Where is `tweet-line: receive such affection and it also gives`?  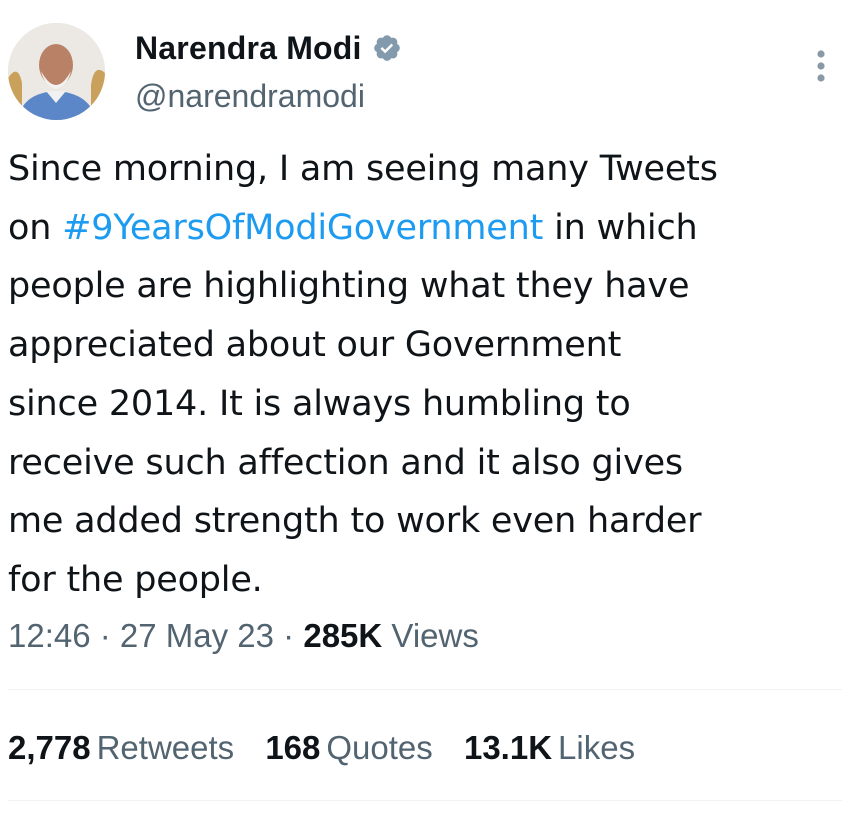 tweet-line: receive such affection and it also gives is located at coordinates (345, 462).